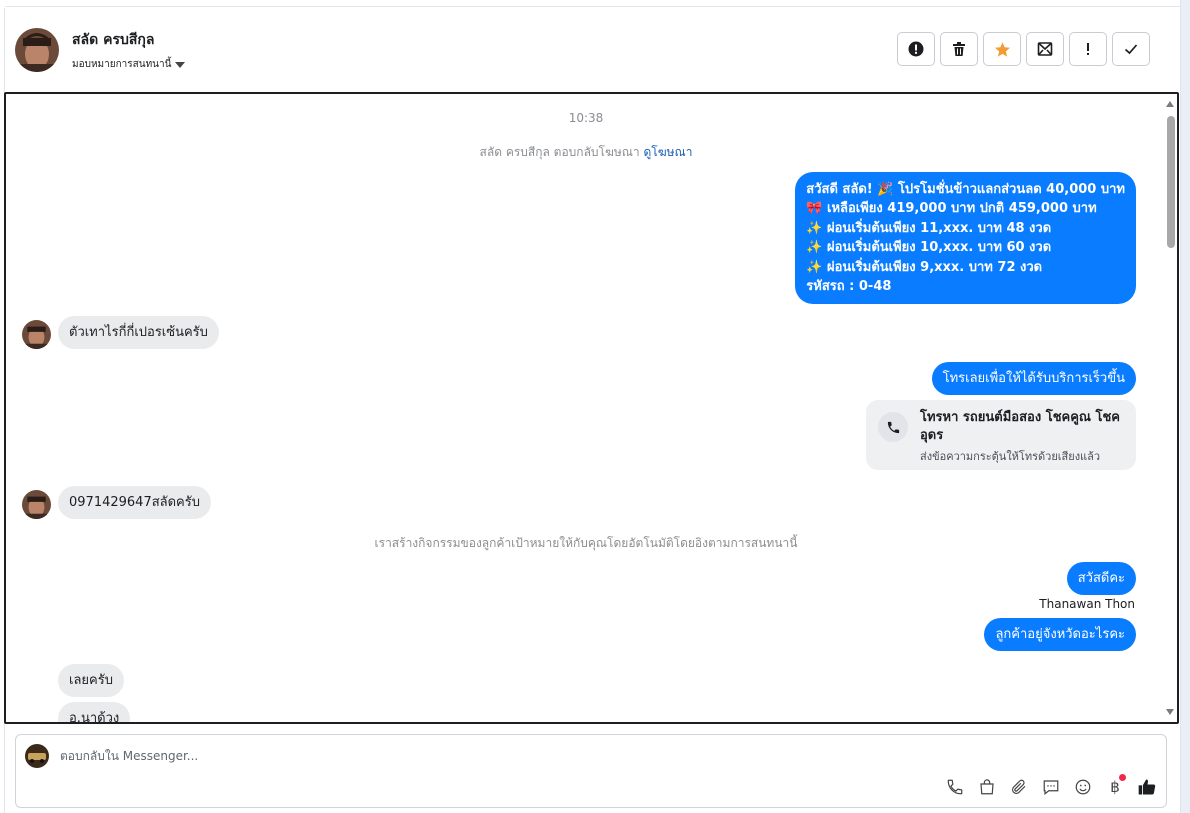  I want to click on mark-done-button, so click(1131, 49).